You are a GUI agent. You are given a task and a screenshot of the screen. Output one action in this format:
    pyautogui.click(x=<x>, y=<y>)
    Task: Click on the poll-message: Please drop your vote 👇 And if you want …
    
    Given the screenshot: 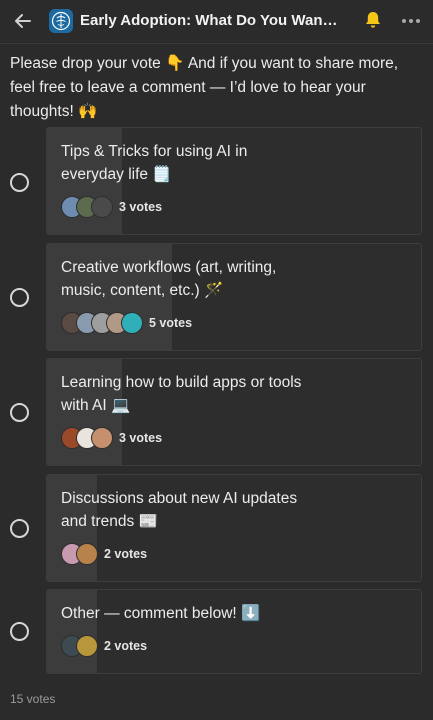 What is the action you would take?
    pyautogui.click(x=204, y=87)
    